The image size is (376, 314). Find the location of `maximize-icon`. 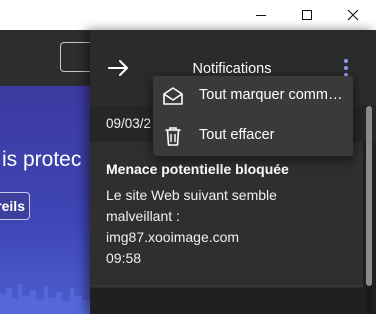

maximize-icon is located at coordinates (307, 15).